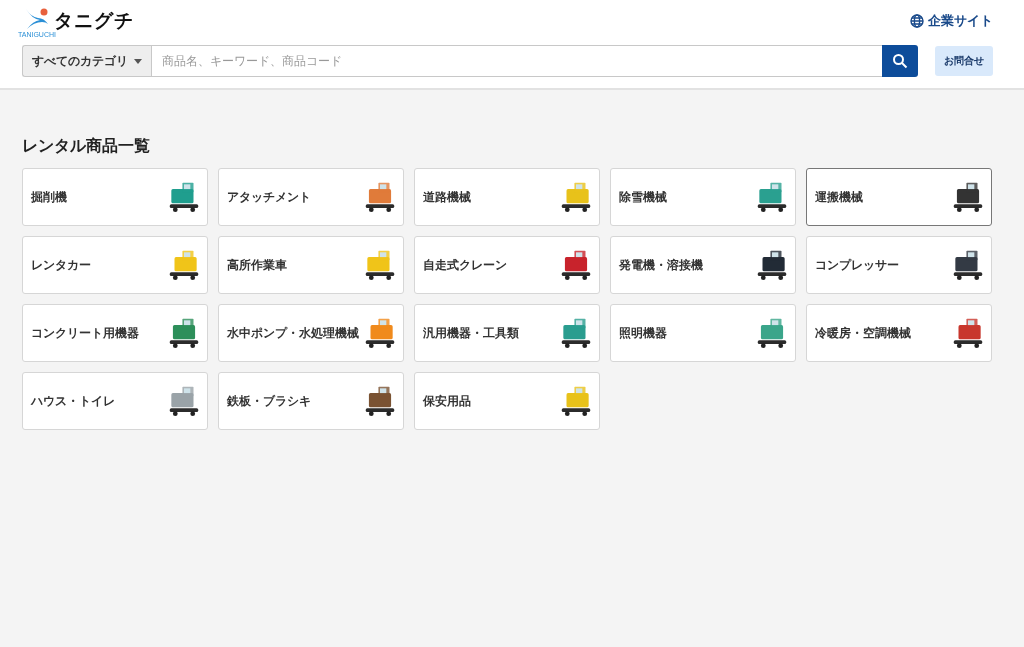  I want to click on logo-text: タニグチ, so click(94, 20).